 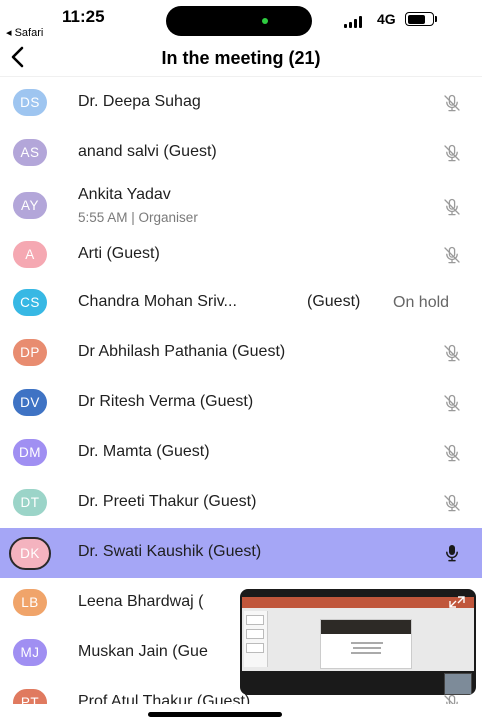 What do you see at coordinates (138, 217) in the screenshot?
I see `participant-subtitle: 5:55 AM | Organiser` at bounding box center [138, 217].